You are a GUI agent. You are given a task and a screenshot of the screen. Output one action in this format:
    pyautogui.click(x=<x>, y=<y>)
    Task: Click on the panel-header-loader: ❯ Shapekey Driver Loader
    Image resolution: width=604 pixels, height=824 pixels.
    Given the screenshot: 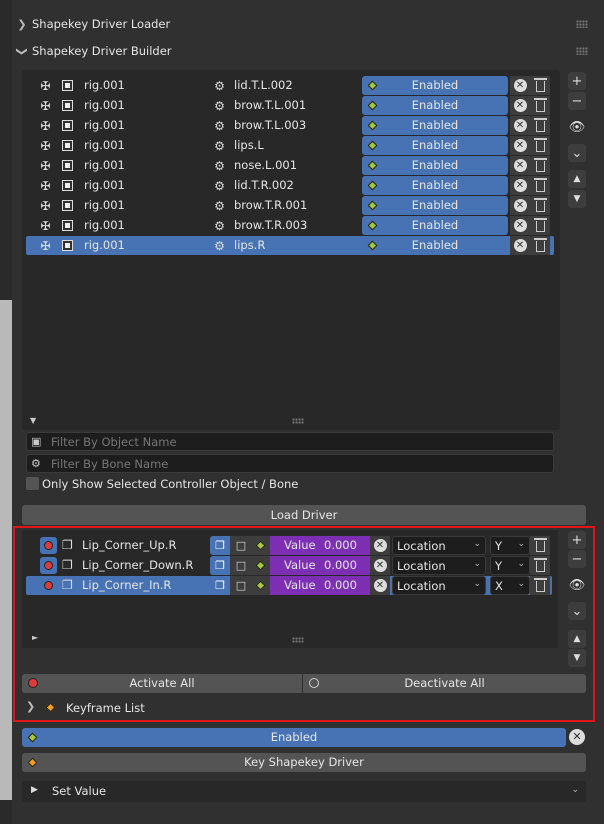 What is the action you would take?
    pyautogui.click(x=308, y=24)
    